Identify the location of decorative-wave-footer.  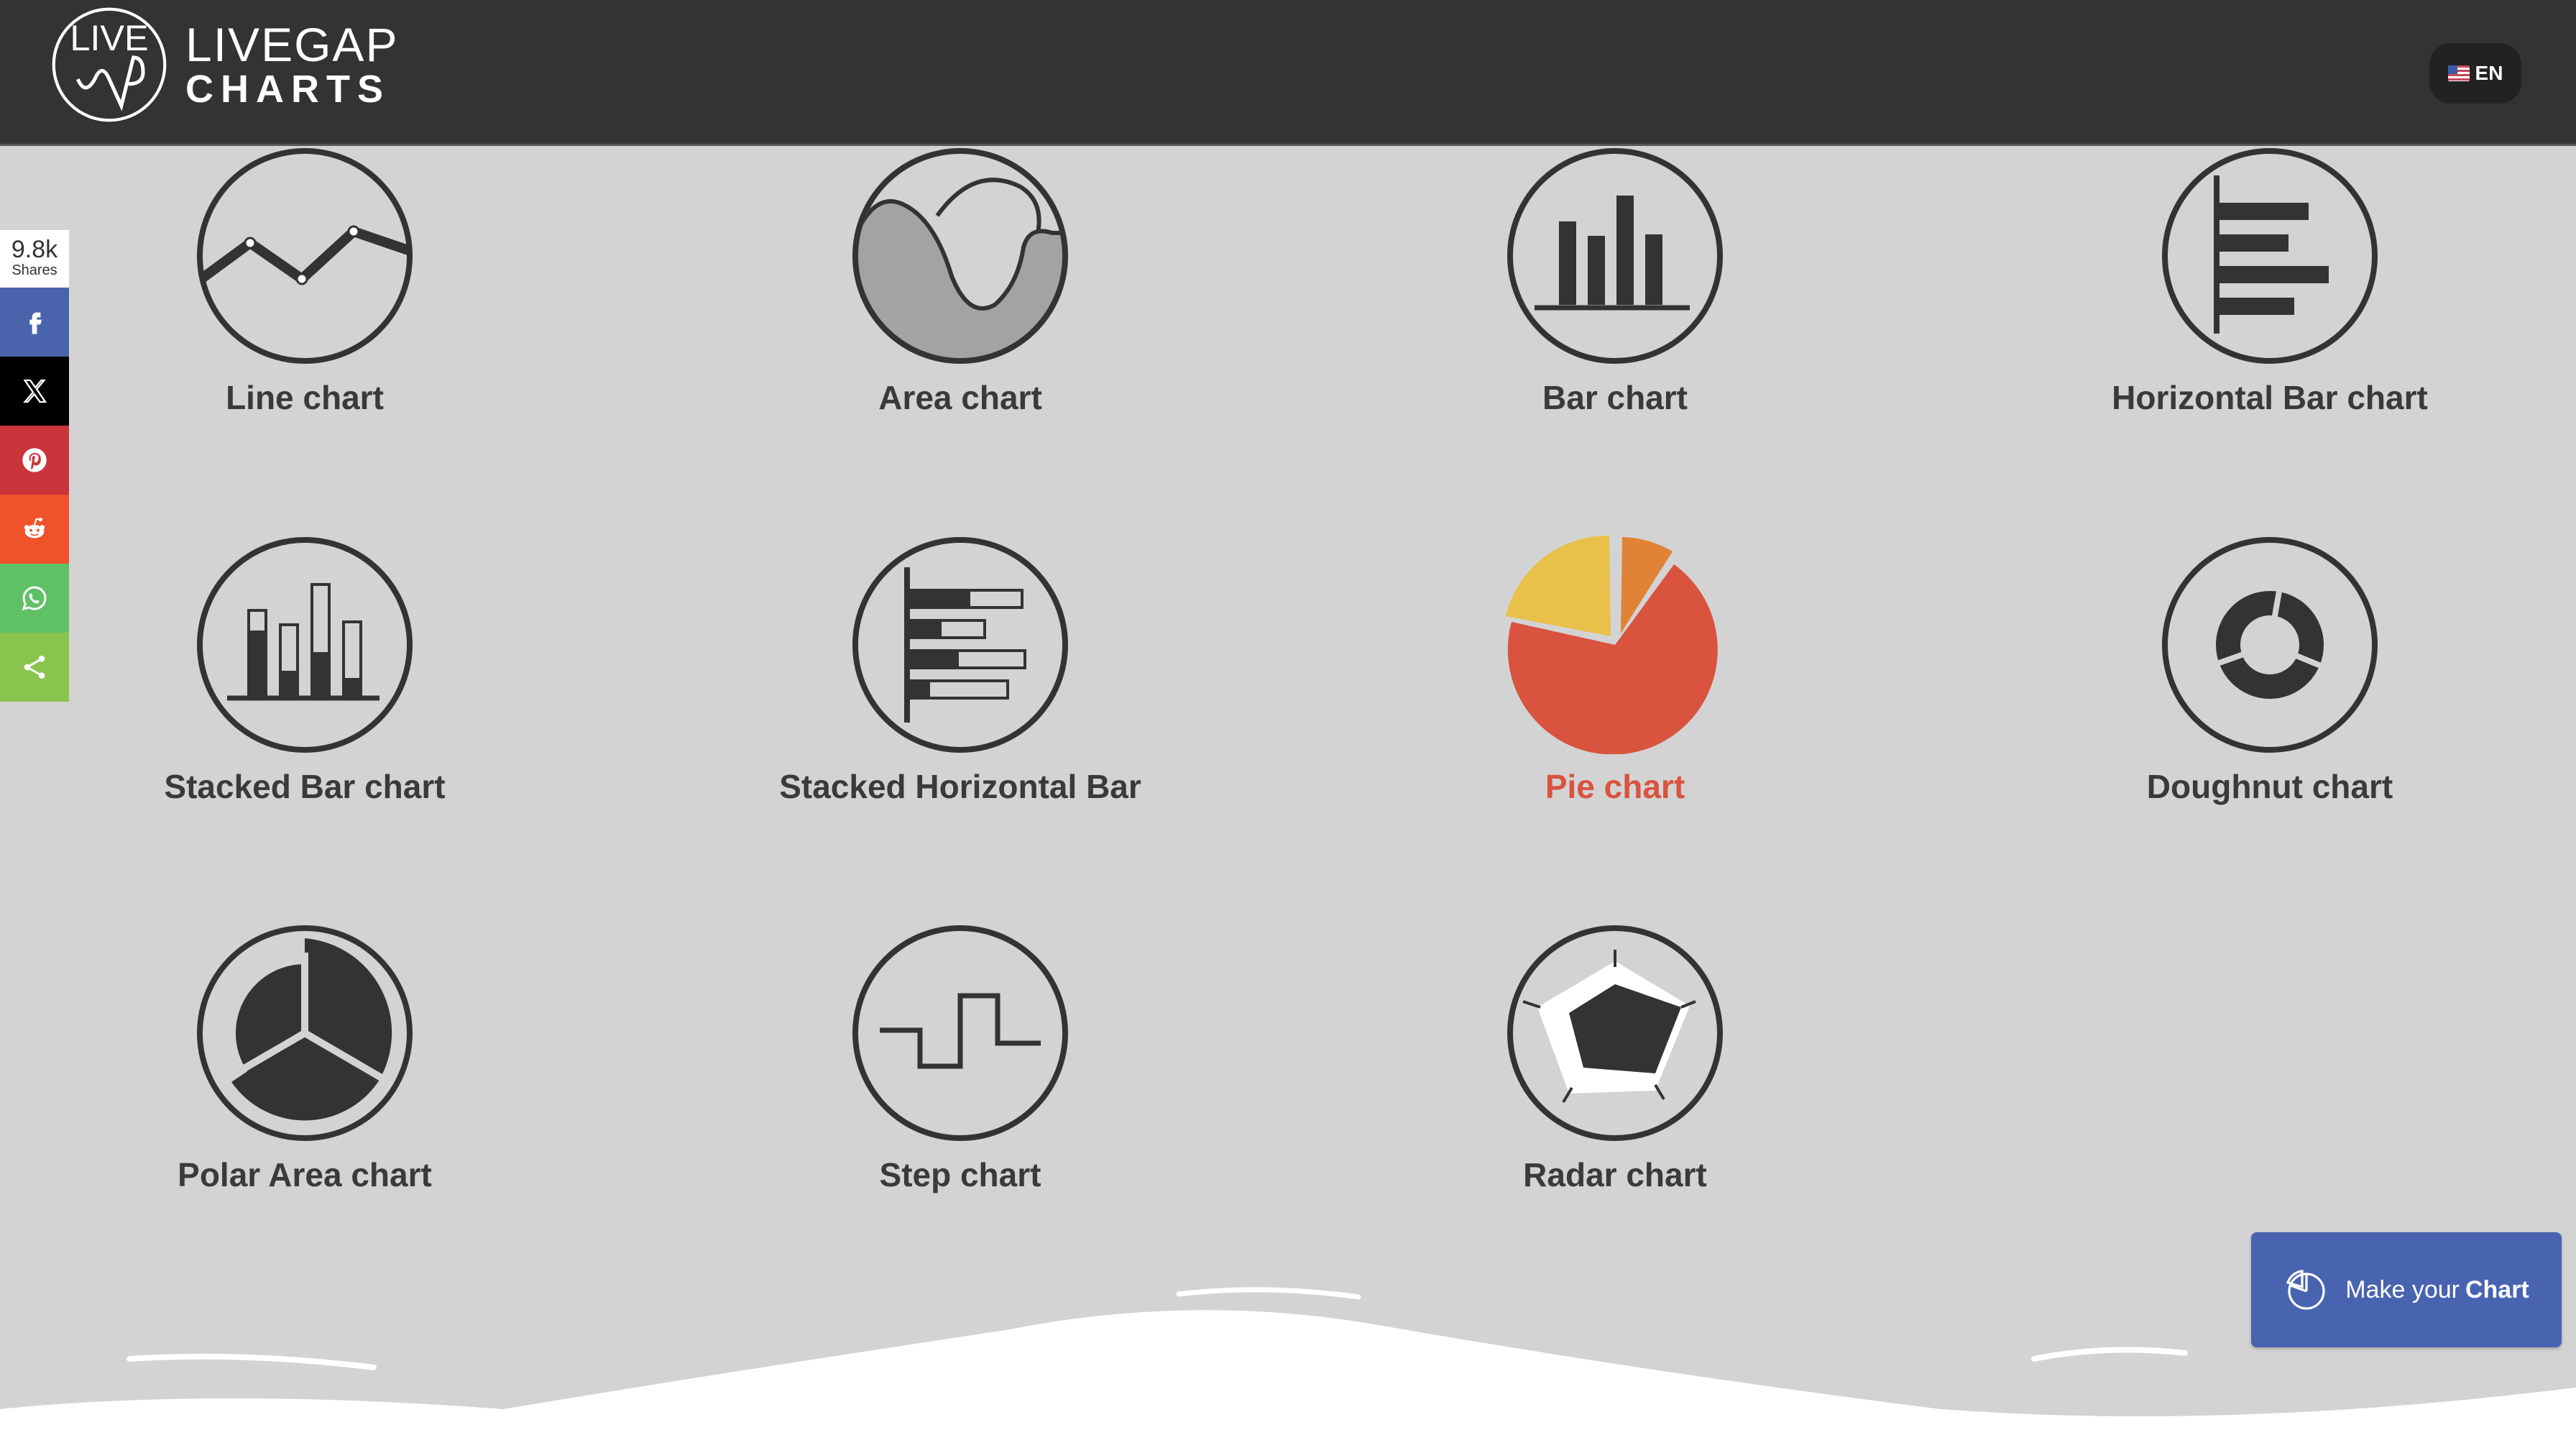
(1288, 1361).